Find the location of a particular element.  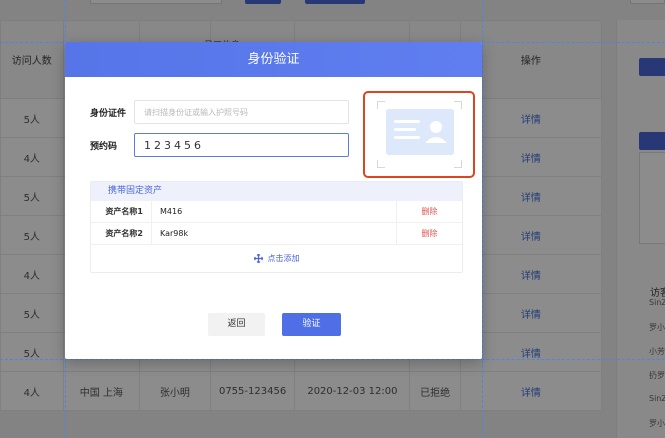

asset-value: M416 is located at coordinates (273, 211).